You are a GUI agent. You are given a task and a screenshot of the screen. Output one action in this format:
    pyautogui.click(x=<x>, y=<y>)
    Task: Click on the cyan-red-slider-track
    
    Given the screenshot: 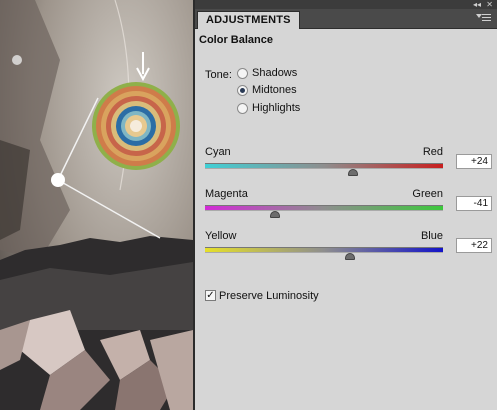 What is the action you would take?
    pyautogui.click(x=324, y=166)
    